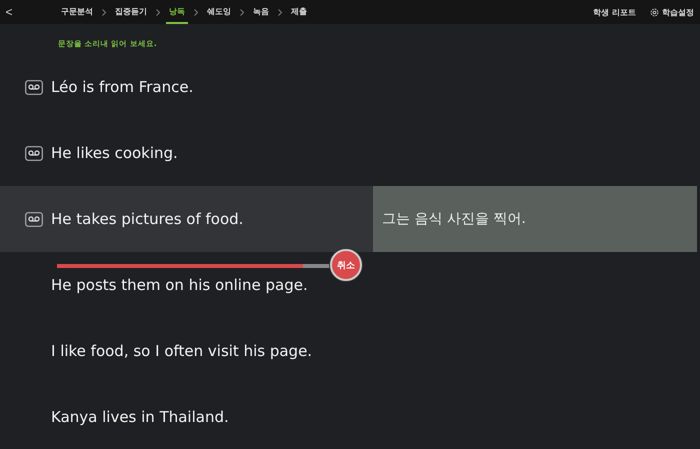 This screenshot has height=449, width=700. What do you see at coordinates (181, 351) in the screenshot?
I see `sentence-text: I like food, so I often visit his page.` at bounding box center [181, 351].